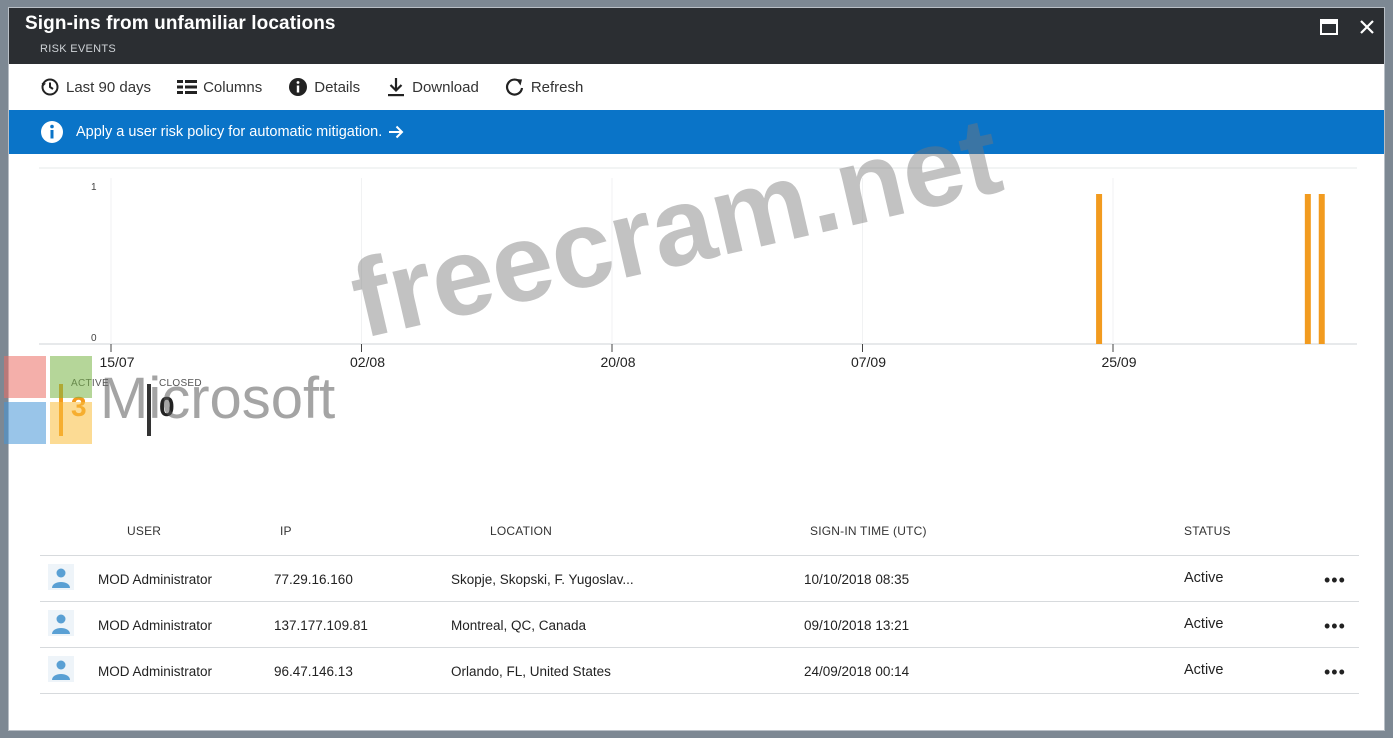 This screenshot has width=1393, height=738. Describe the element at coordinates (144, 531) in the screenshot. I see `column-header-user: USER` at that location.